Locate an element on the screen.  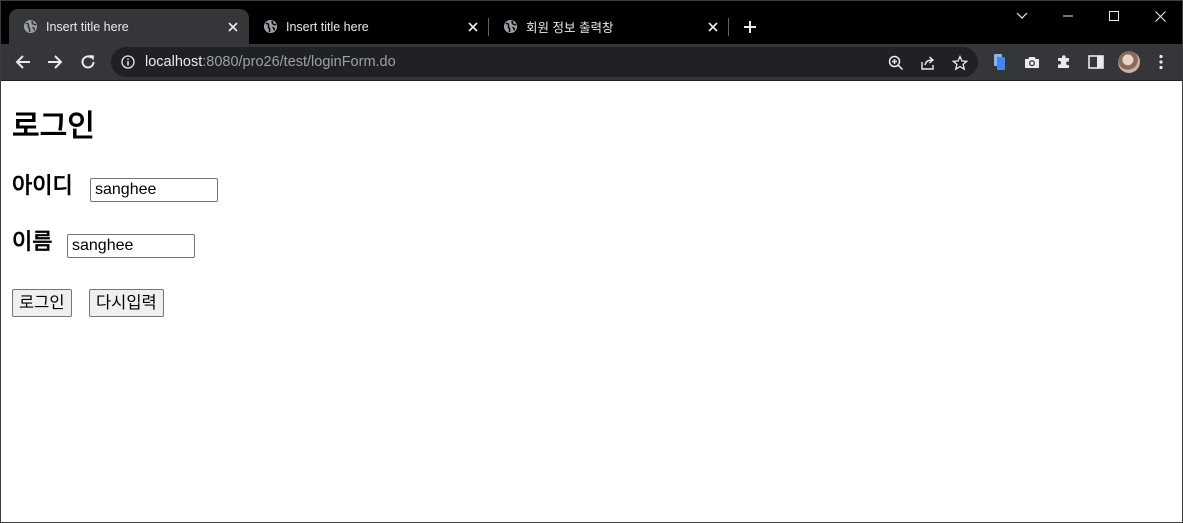
page-title: 로그인 is located at coordinates (53, 126).